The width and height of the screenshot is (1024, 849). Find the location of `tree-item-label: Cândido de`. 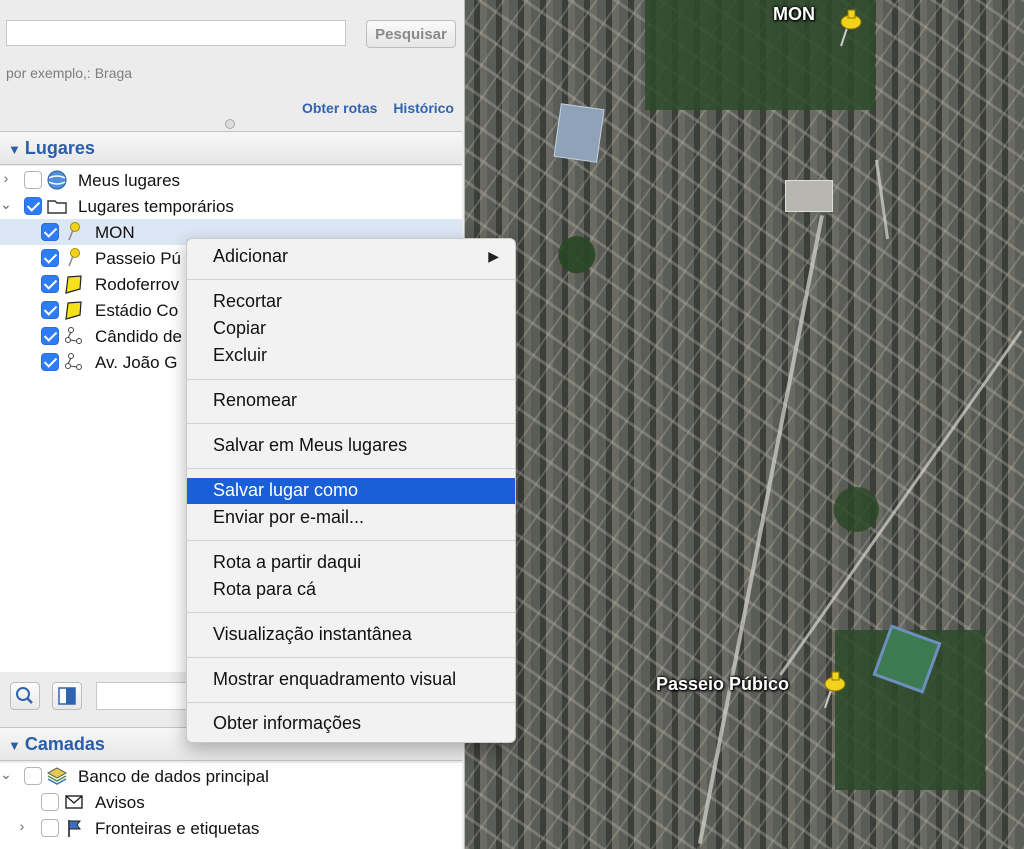

tree-item-label: Cândido de is located at coordinates (138, 336).